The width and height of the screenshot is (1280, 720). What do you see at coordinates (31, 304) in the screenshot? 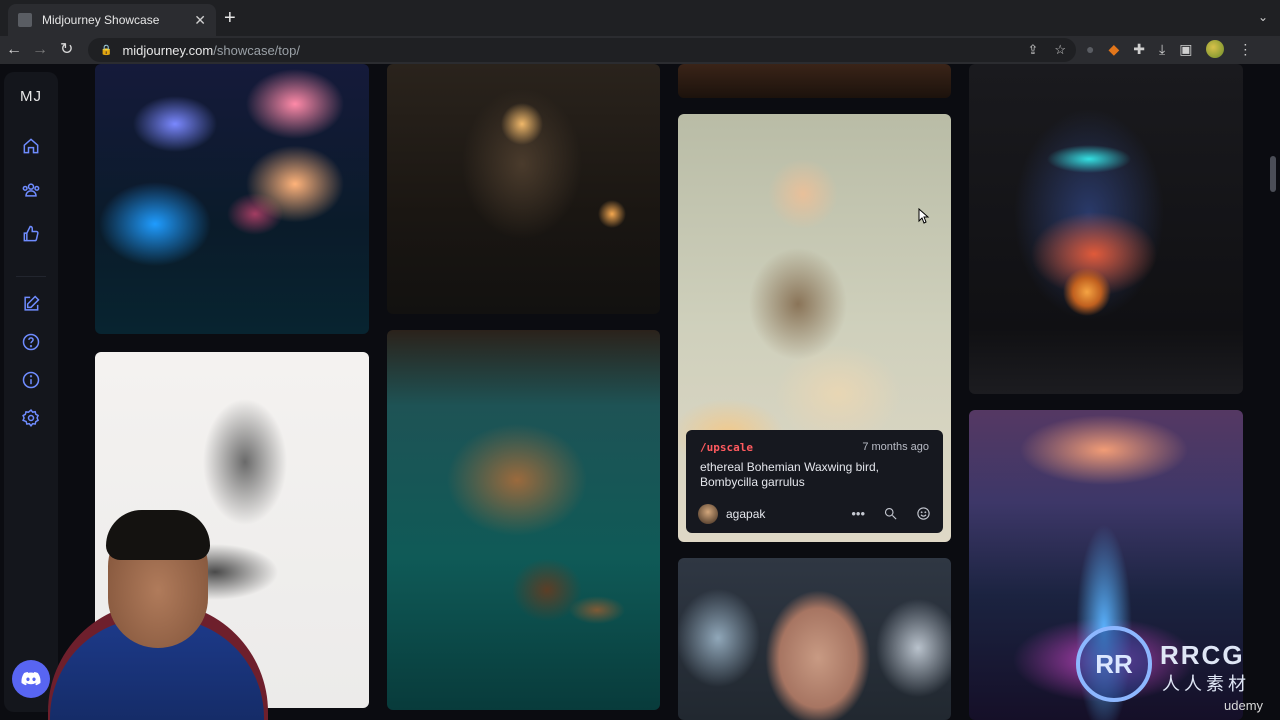
I see `edit-icon` at bounding box center [31, 304].